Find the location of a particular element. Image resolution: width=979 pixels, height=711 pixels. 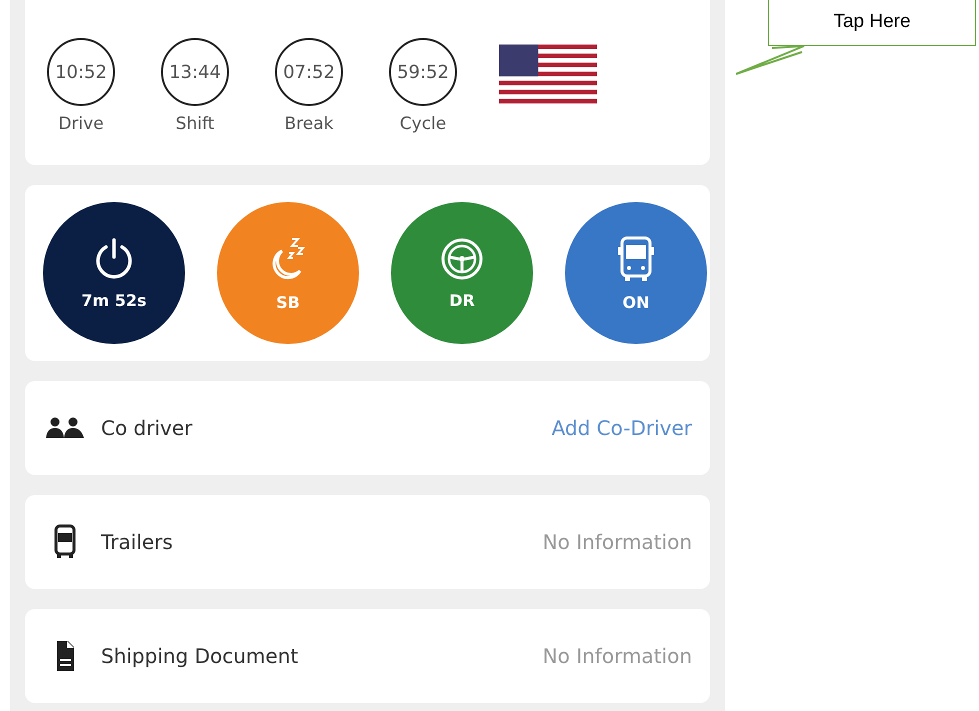

status-button: ON is located at coordinates (636, 273).